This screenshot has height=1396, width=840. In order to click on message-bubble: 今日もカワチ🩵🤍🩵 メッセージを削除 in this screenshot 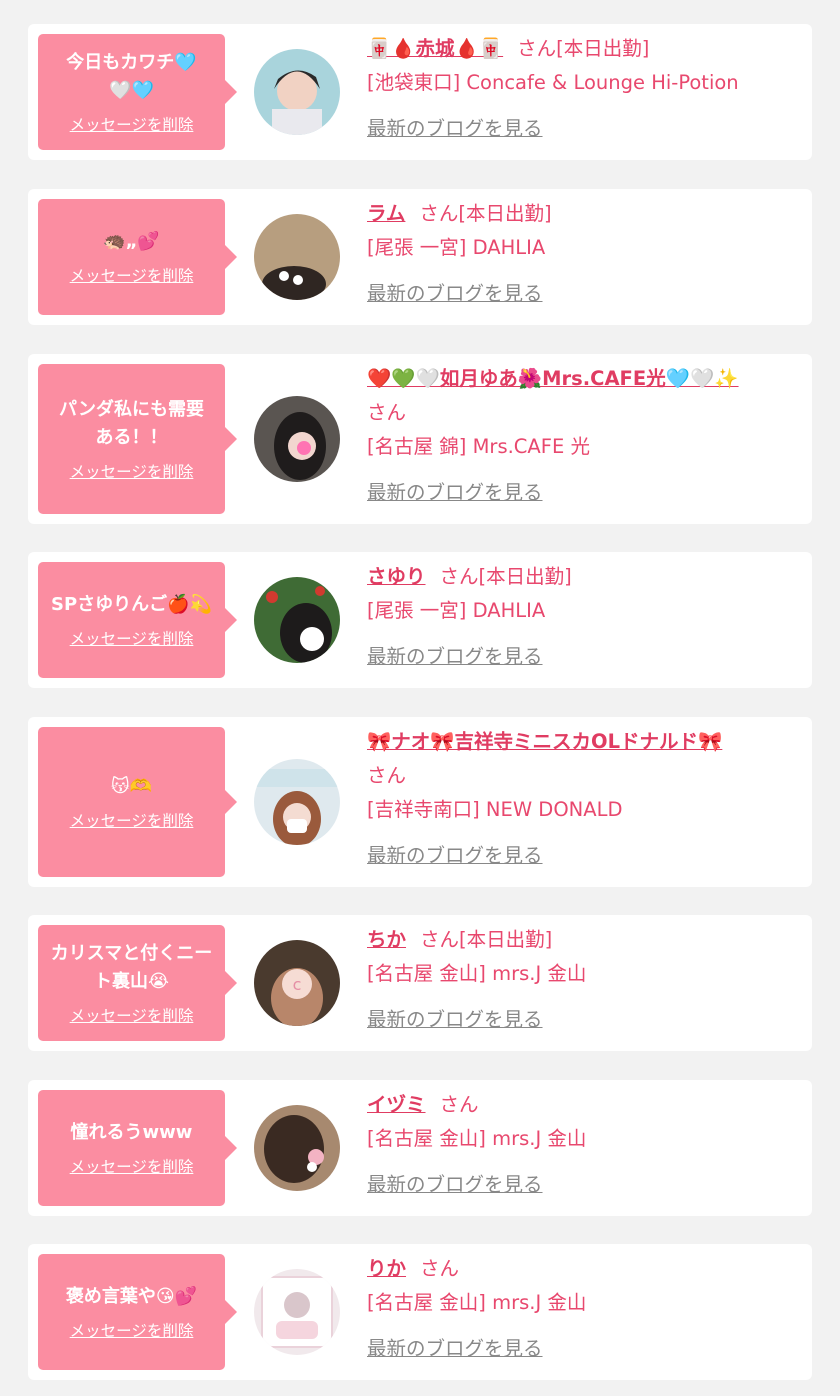, I will do `click(137, 92)`.